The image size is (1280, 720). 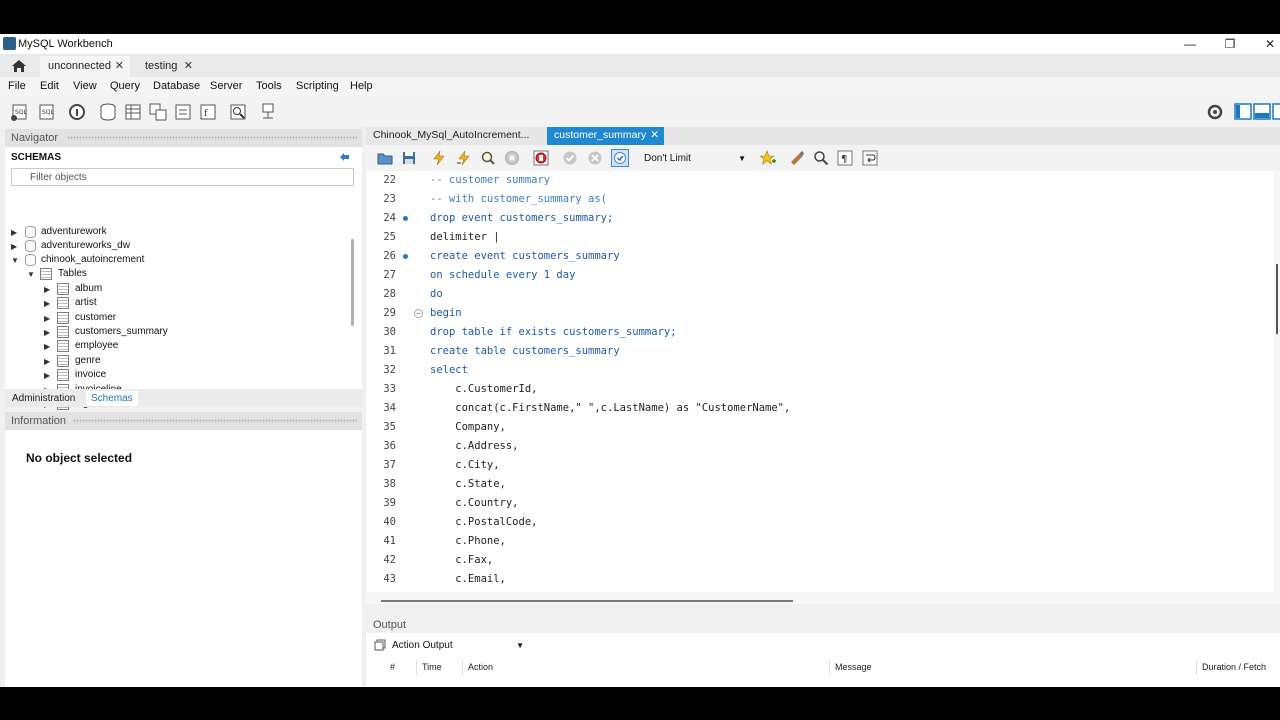 I want to click on create-table-icon, so click(x=133, y=112).